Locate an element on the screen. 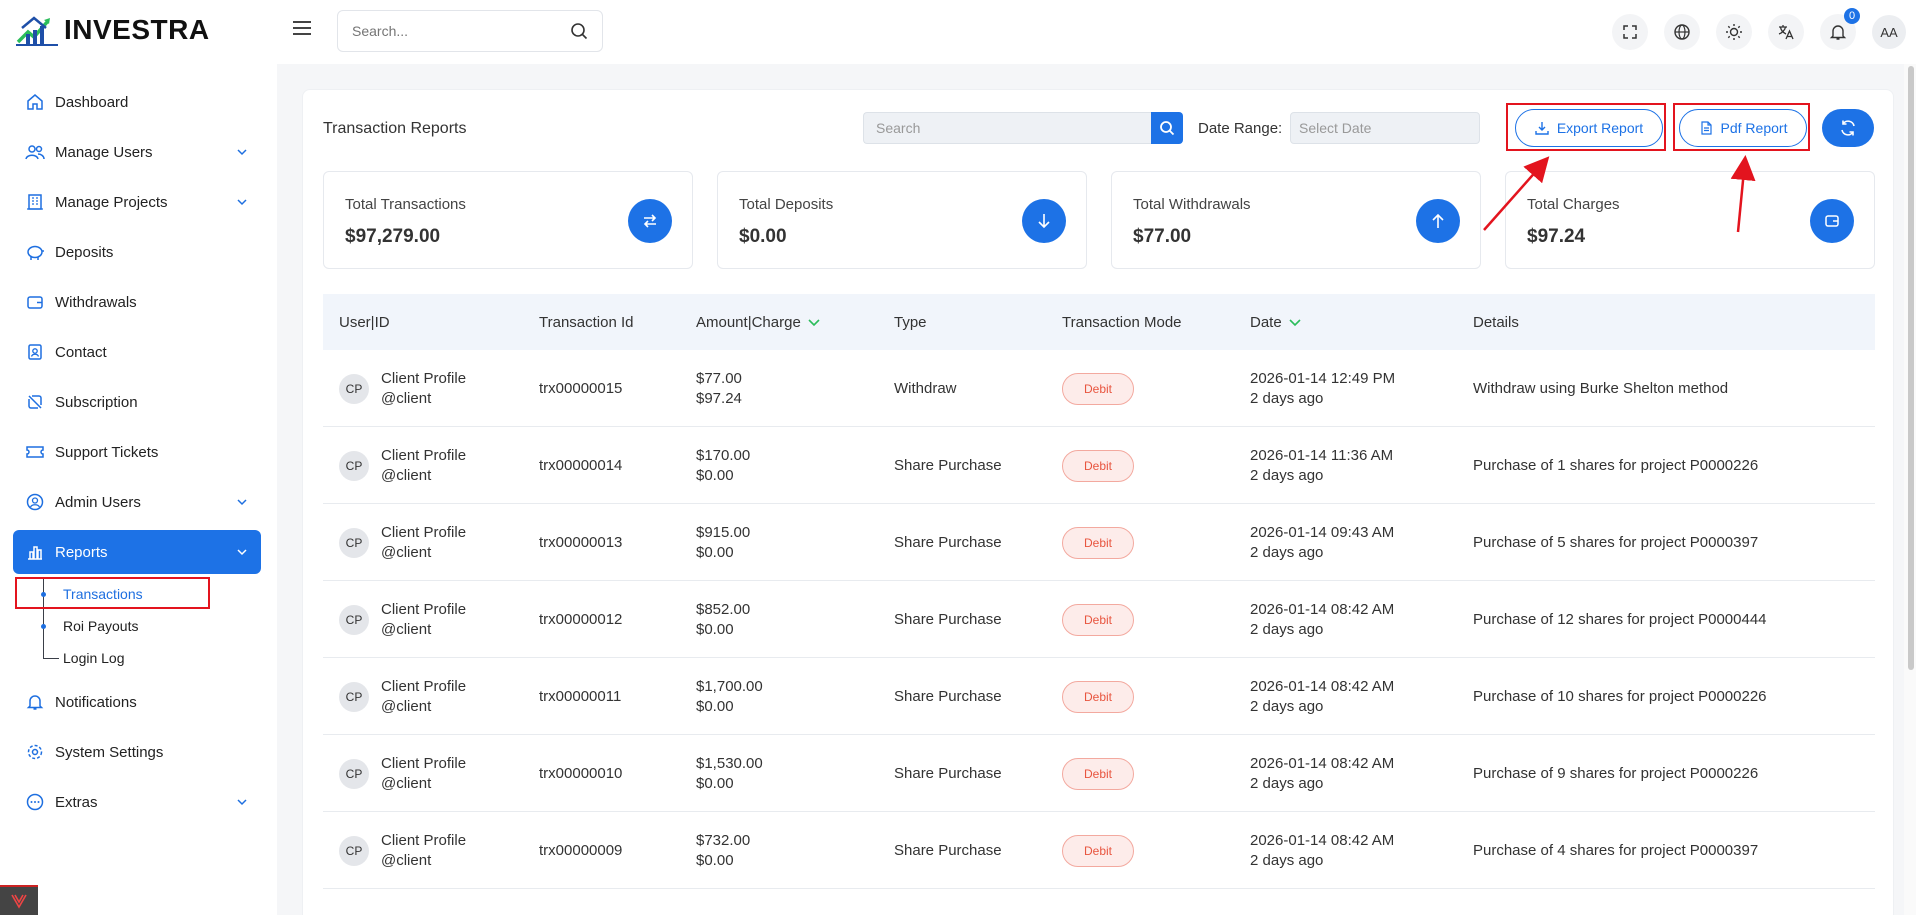  submenu-item-transactions: Transactions is located at coordinates (147, 594).